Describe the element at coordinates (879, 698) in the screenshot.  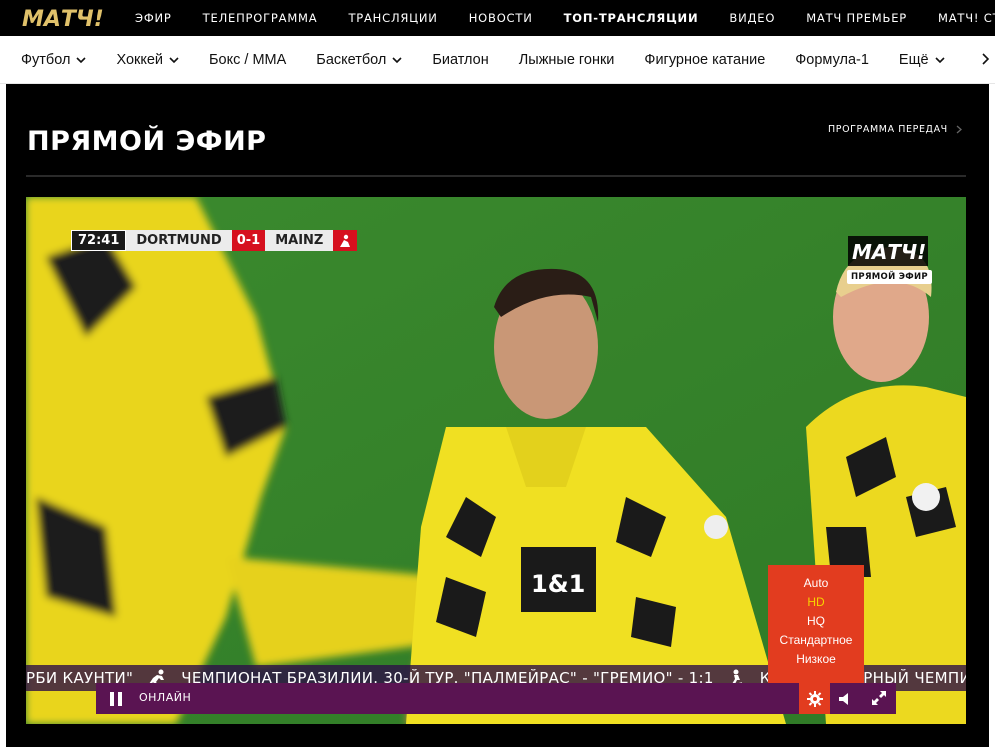
I see `fullscreen-icon` at that location.